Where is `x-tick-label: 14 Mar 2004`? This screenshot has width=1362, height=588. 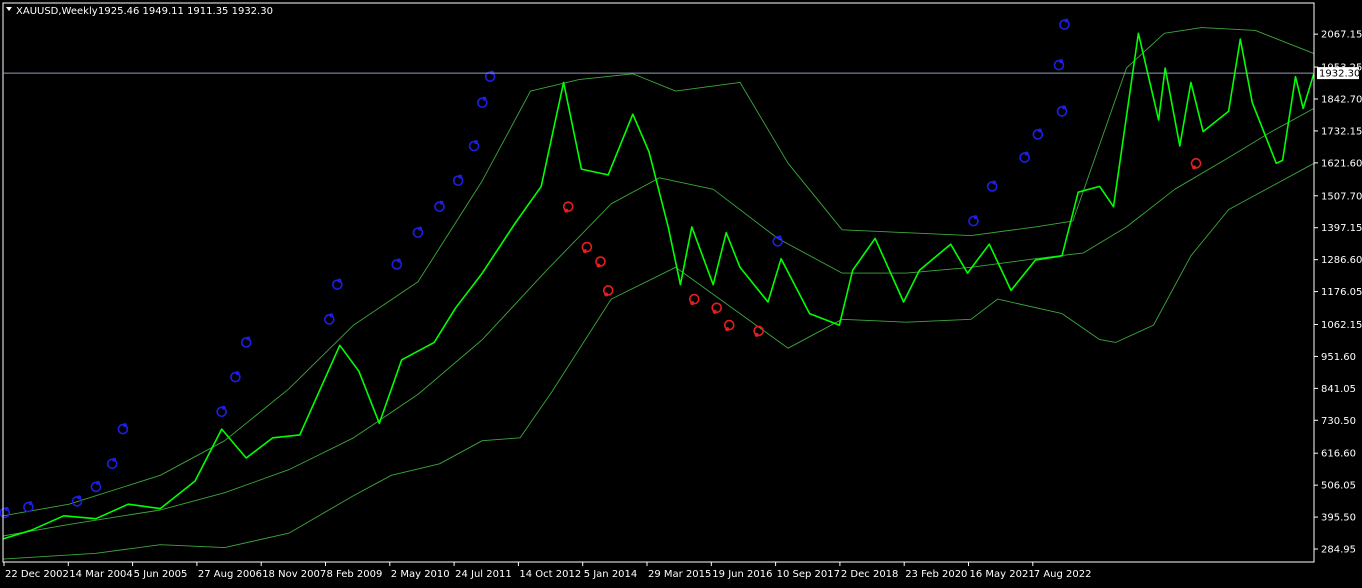
x-tick-label: 14 Mar 2004 is located at coordinates (100, 574).